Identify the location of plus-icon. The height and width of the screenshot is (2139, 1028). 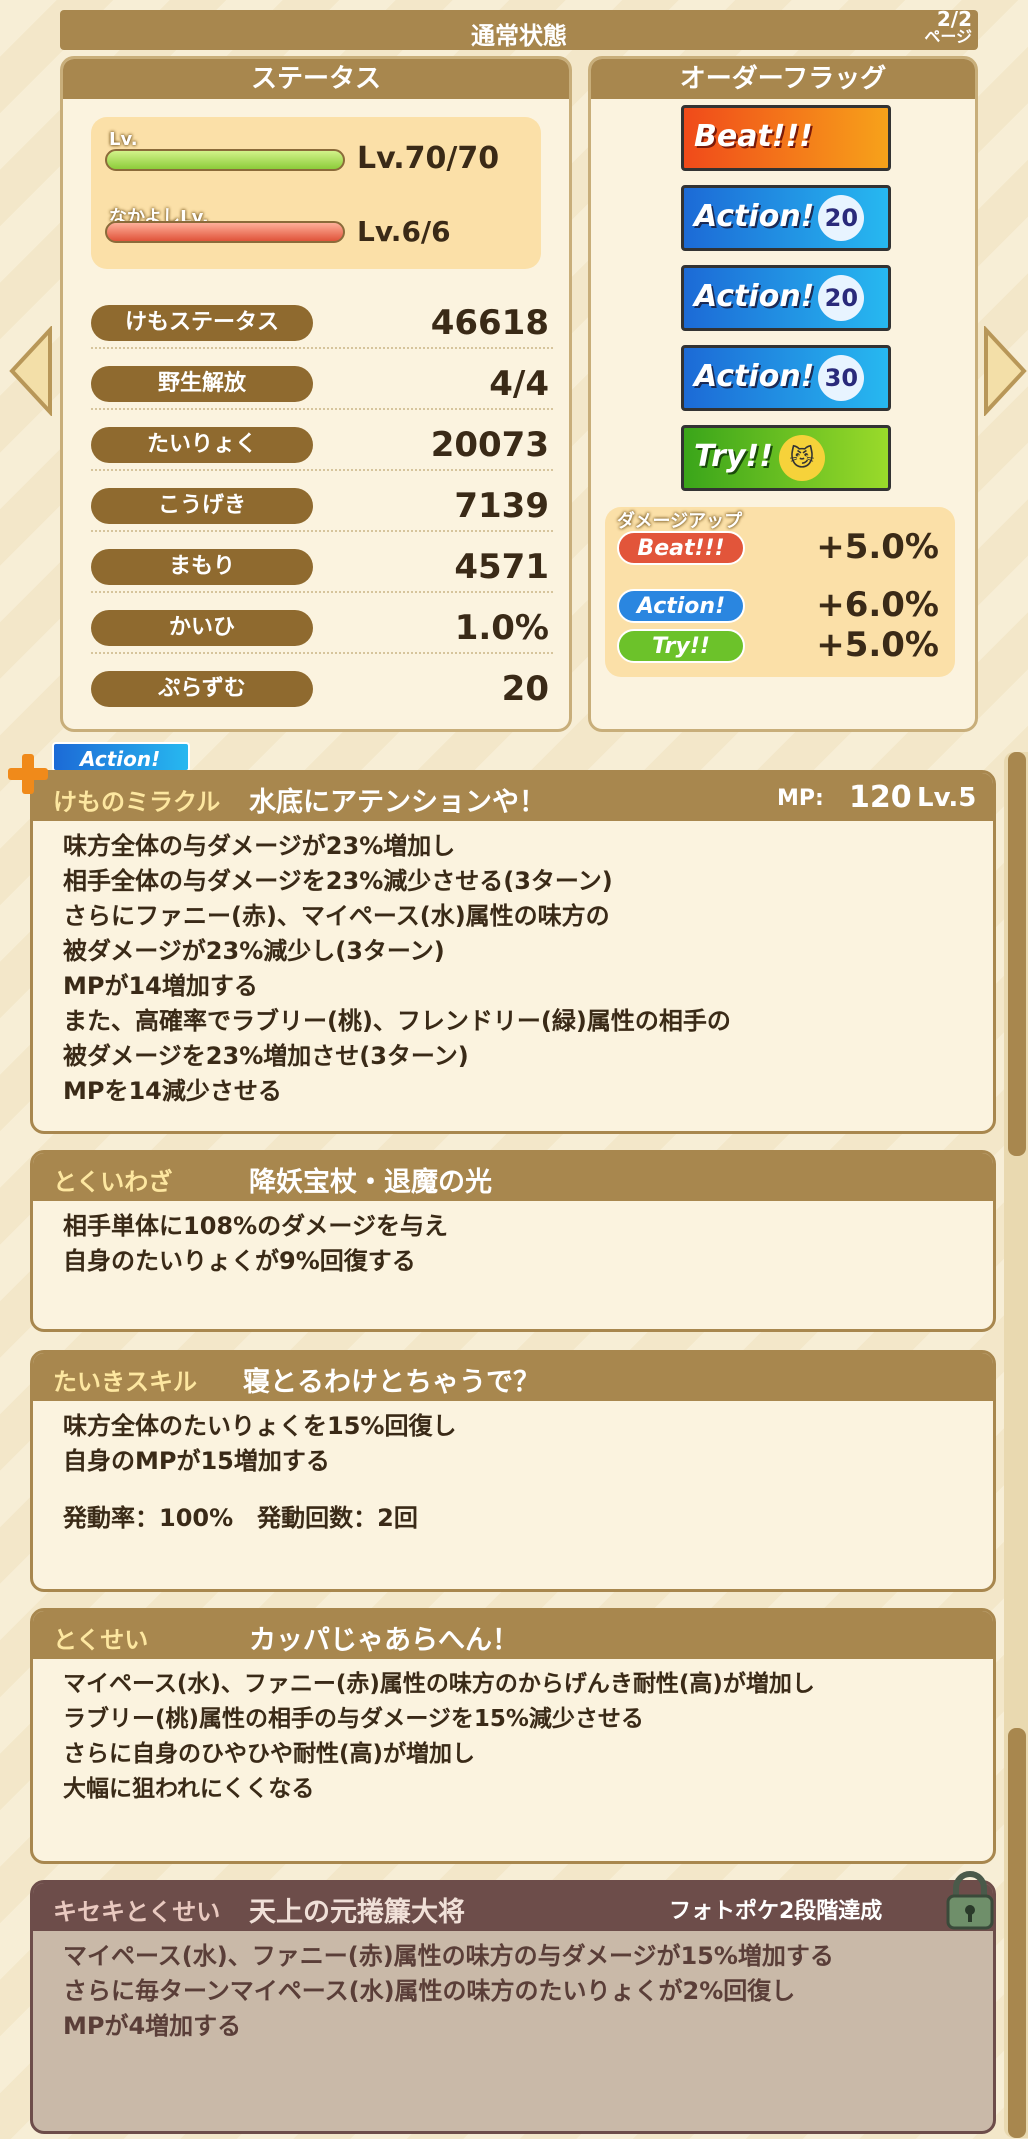
(28, 774).